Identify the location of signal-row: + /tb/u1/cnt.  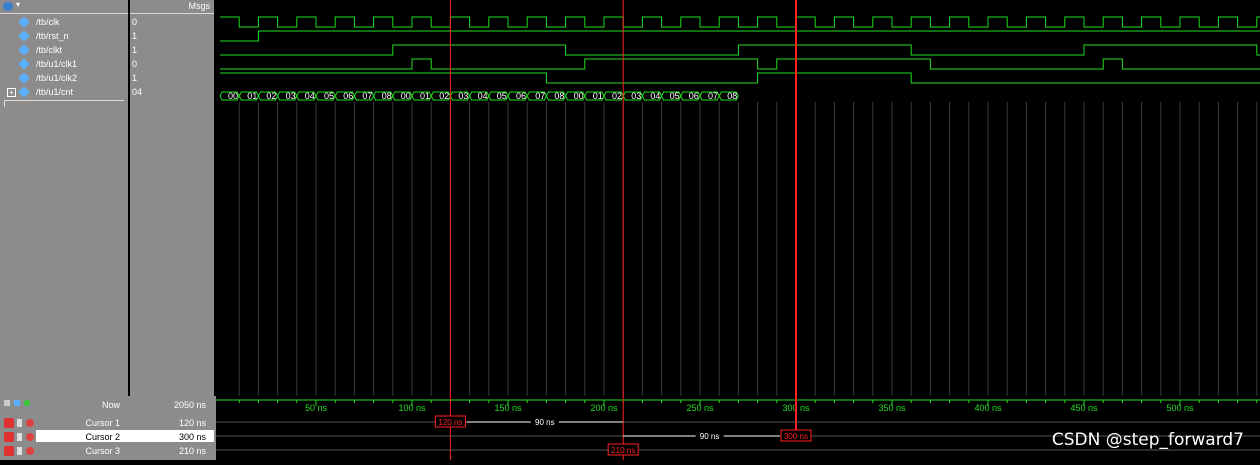
(64, 92).